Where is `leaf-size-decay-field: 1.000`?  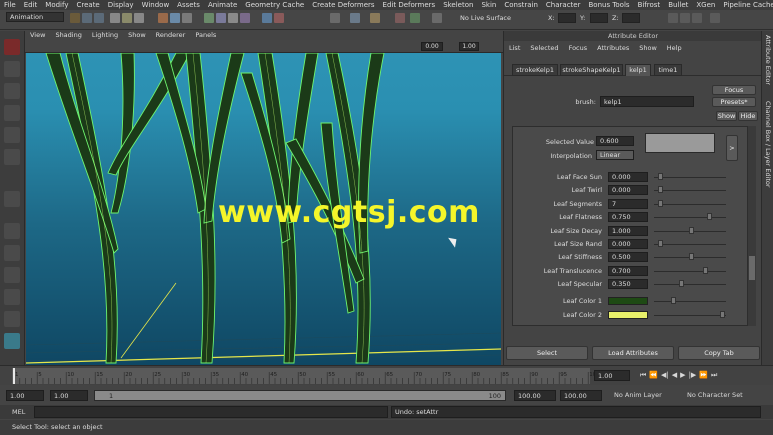
leaf-size-decay-field: 1.000 is located at coordinates (628, 230).